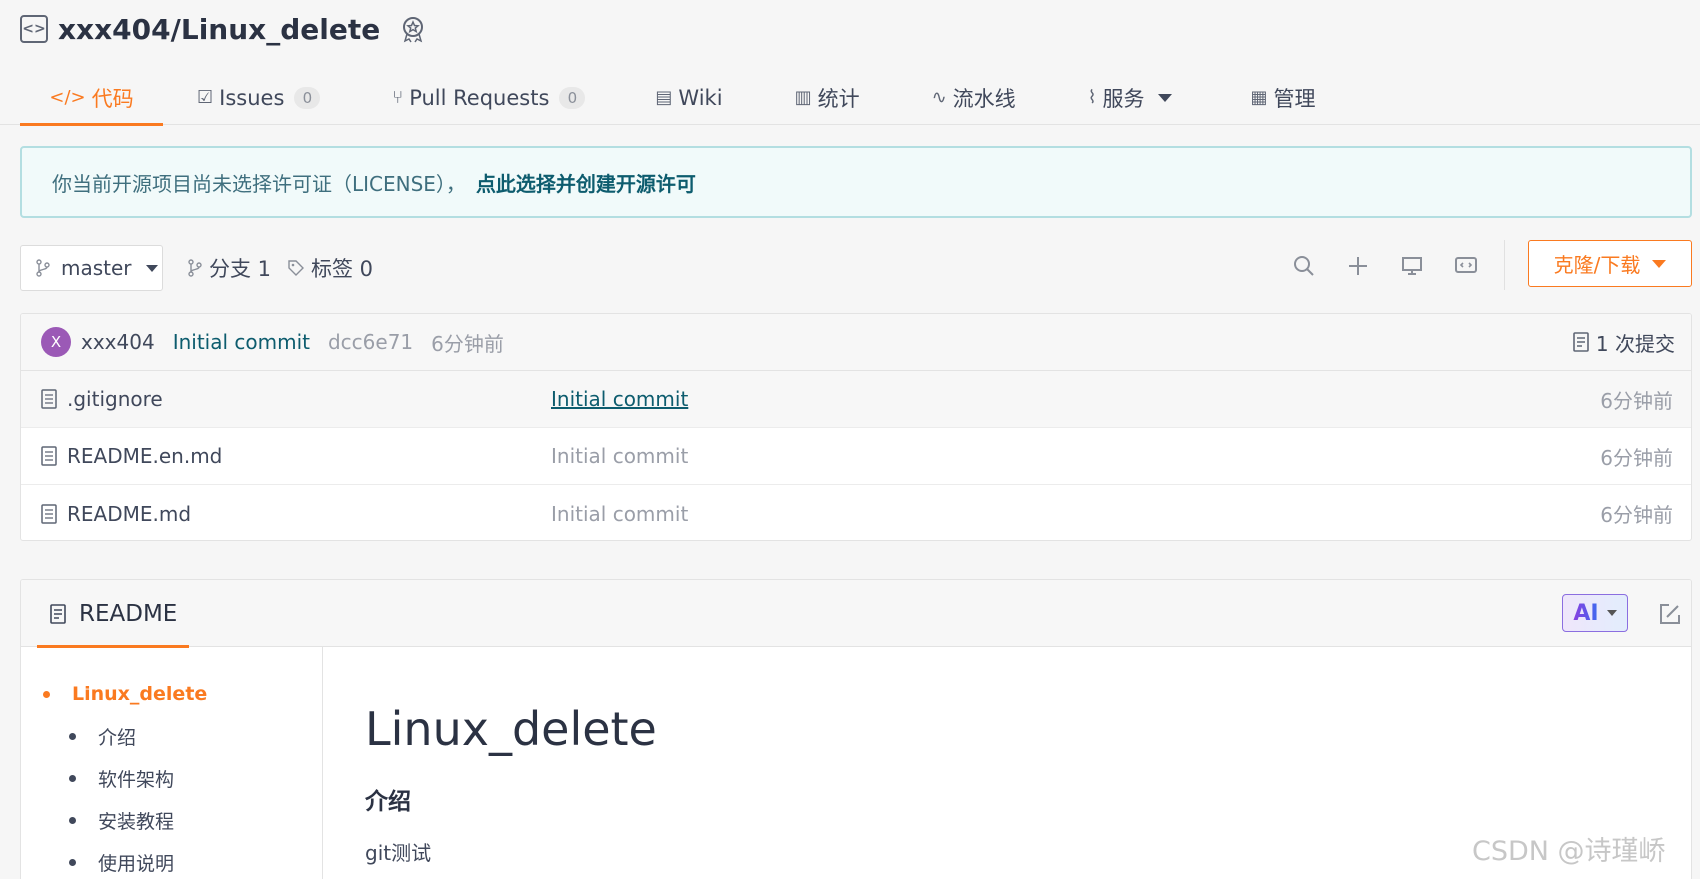  Describe the element at coordinates (96, 268) in the screenshot. I see `branch-name: master` at that location.